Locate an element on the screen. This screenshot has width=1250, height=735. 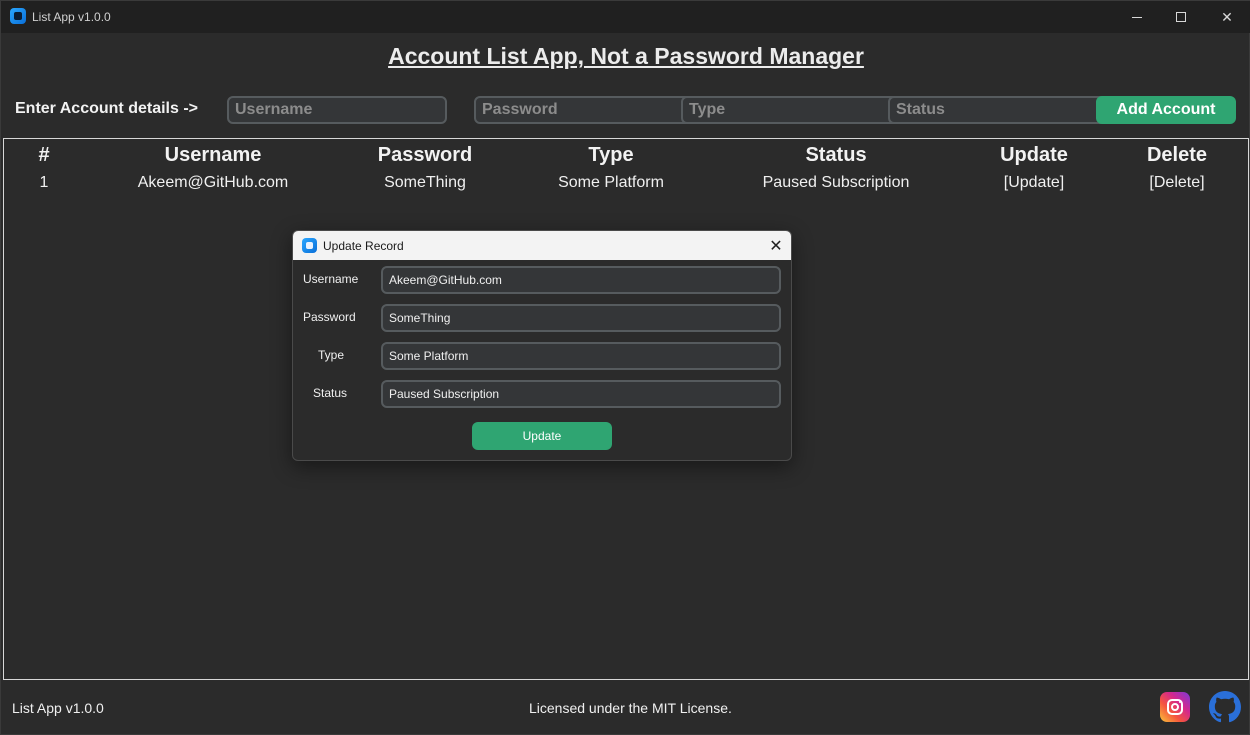
minimize-icon is located at coordinates (1137, 17).